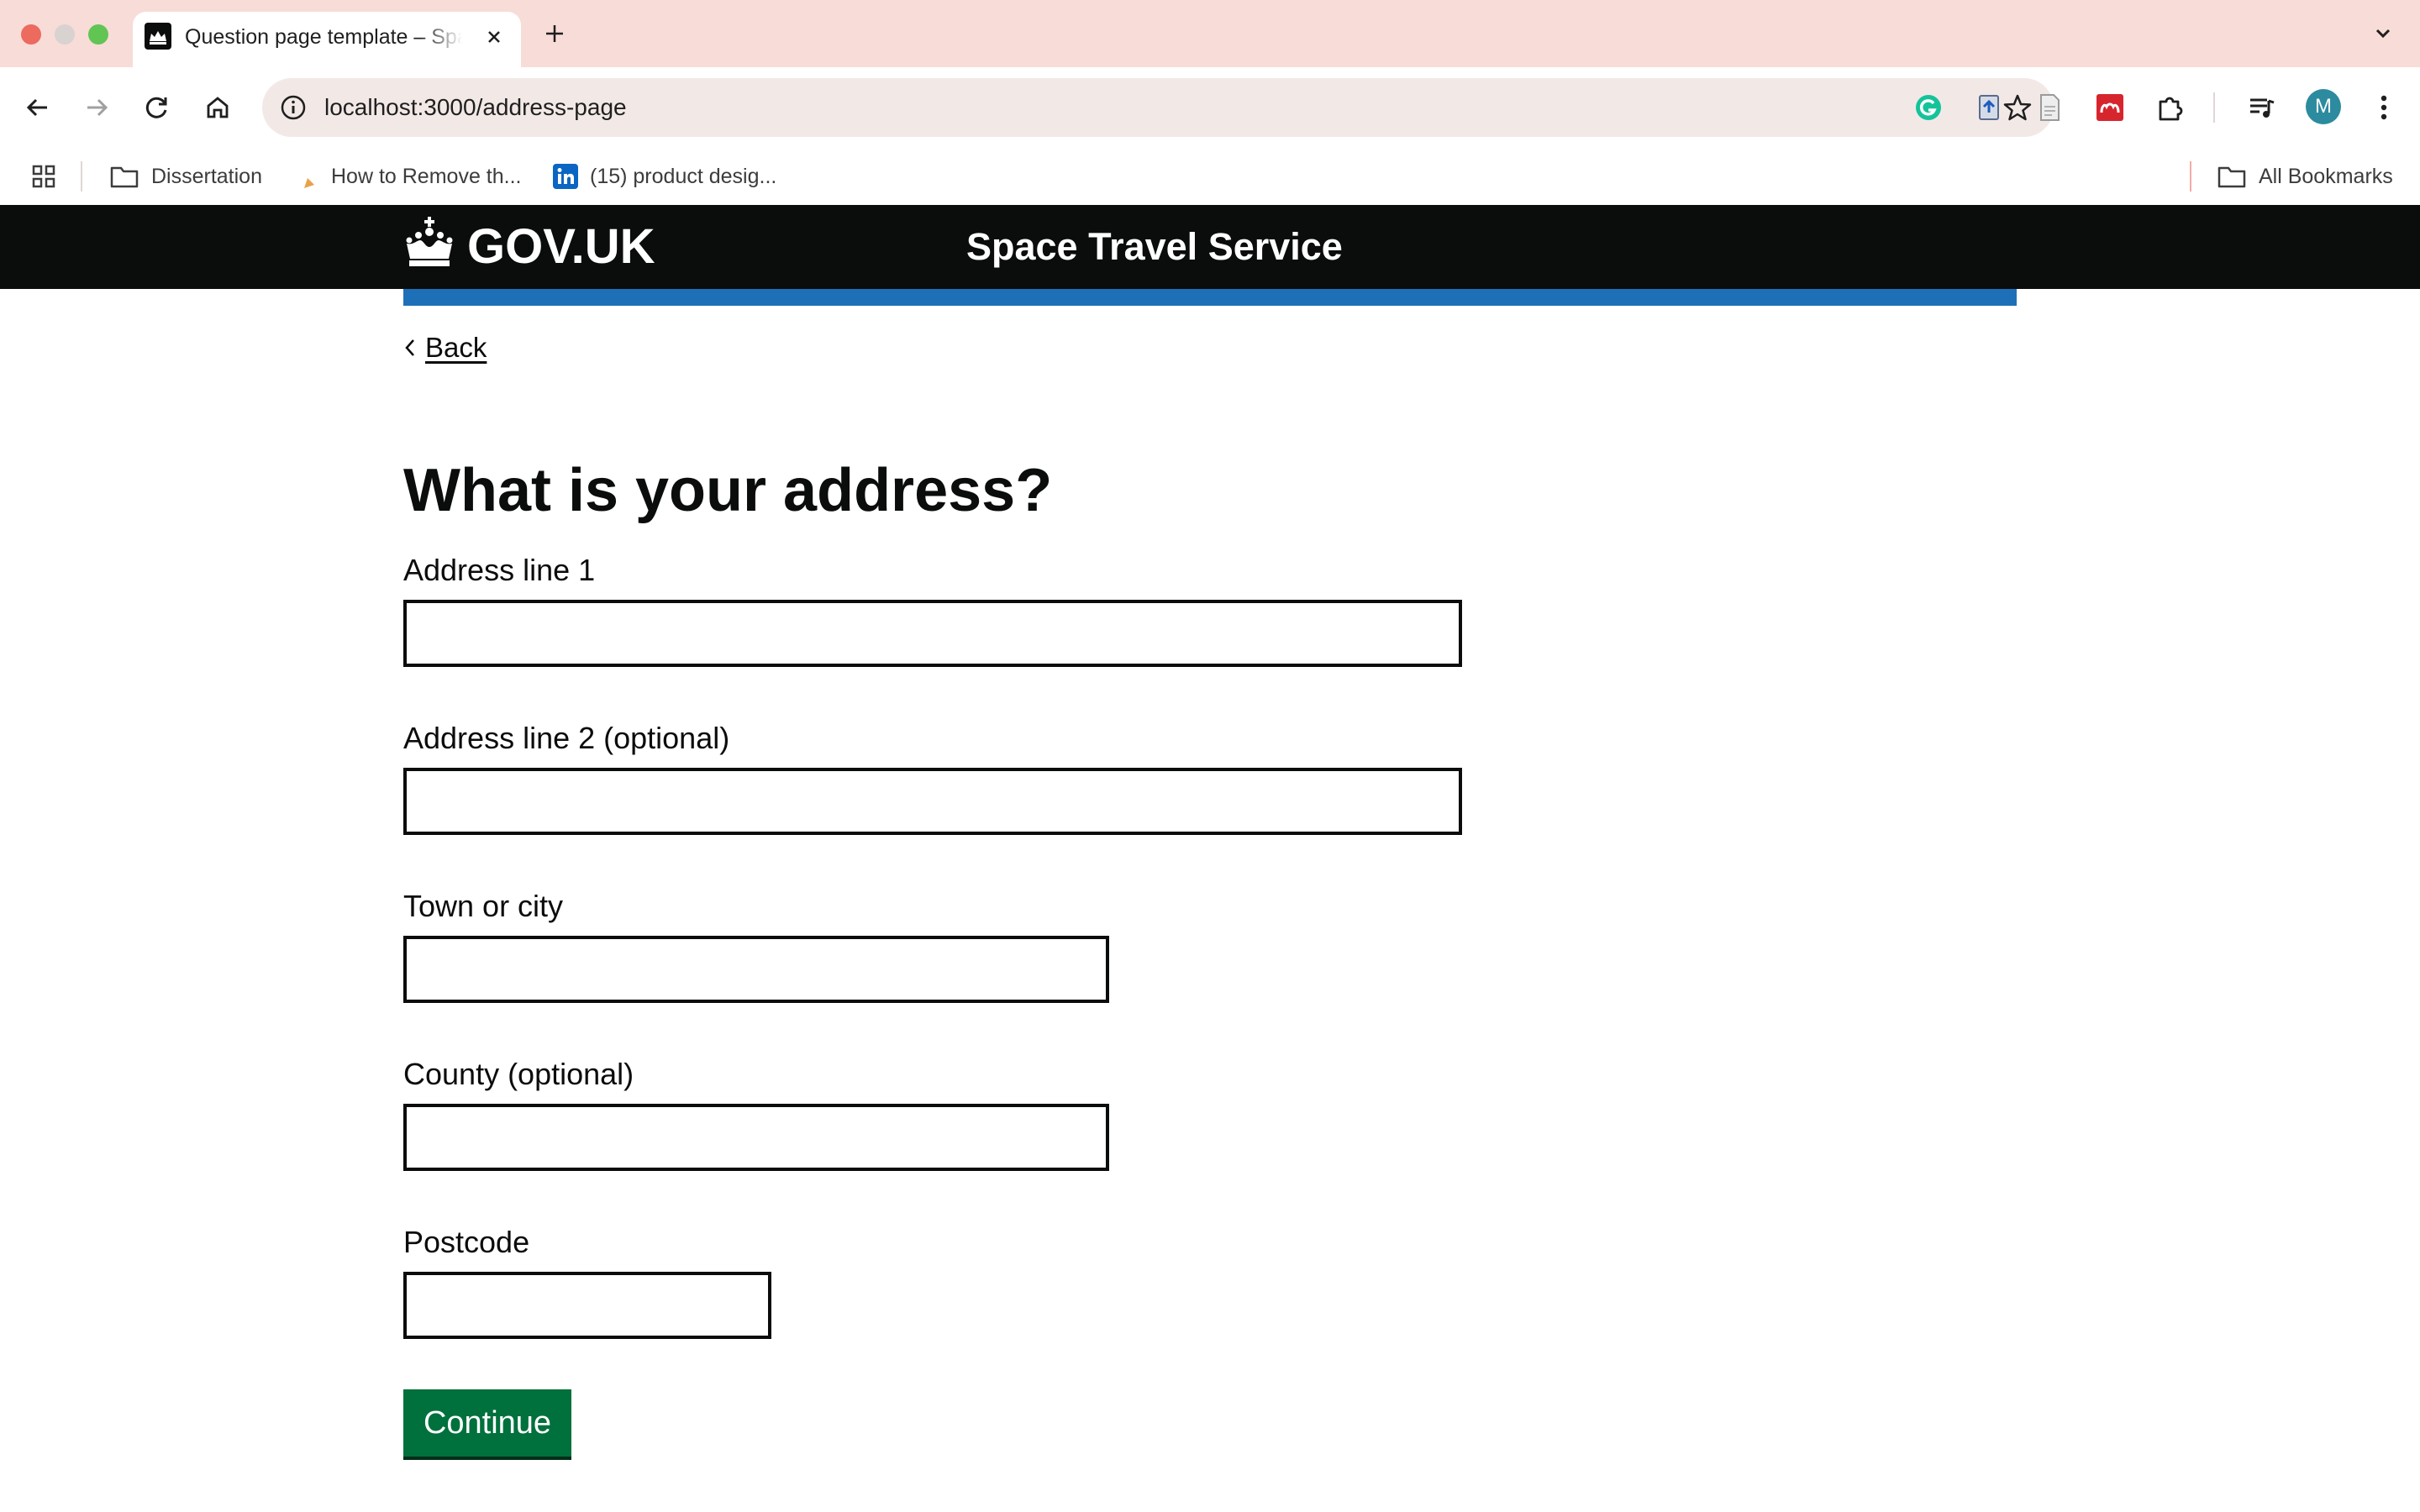 The width and height of the screenshot is (2420, 1512). Describe the element at coordinates (98, 34) in the screenshot. I see `maximize-window-button` at that location.